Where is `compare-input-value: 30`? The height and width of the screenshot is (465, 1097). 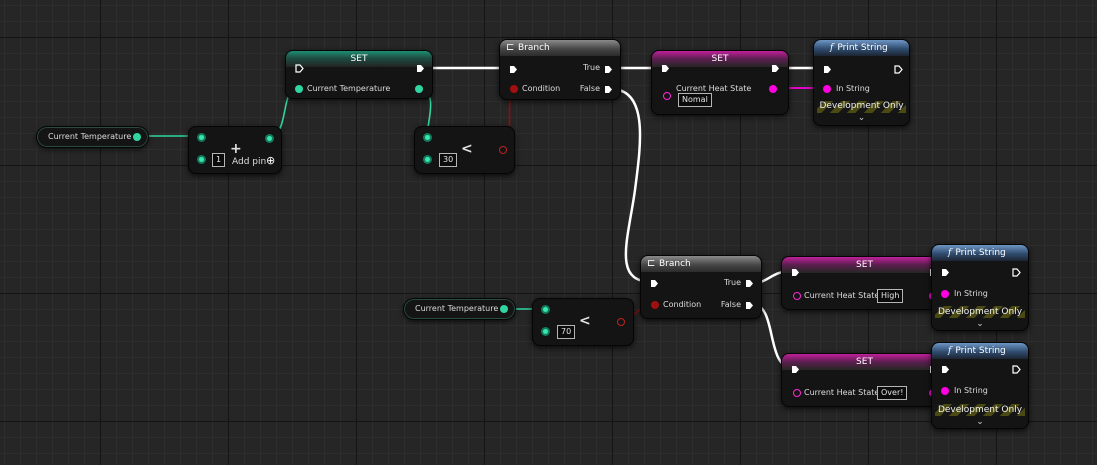 compare-input-value: 30 is located at coordinates (448, 160).